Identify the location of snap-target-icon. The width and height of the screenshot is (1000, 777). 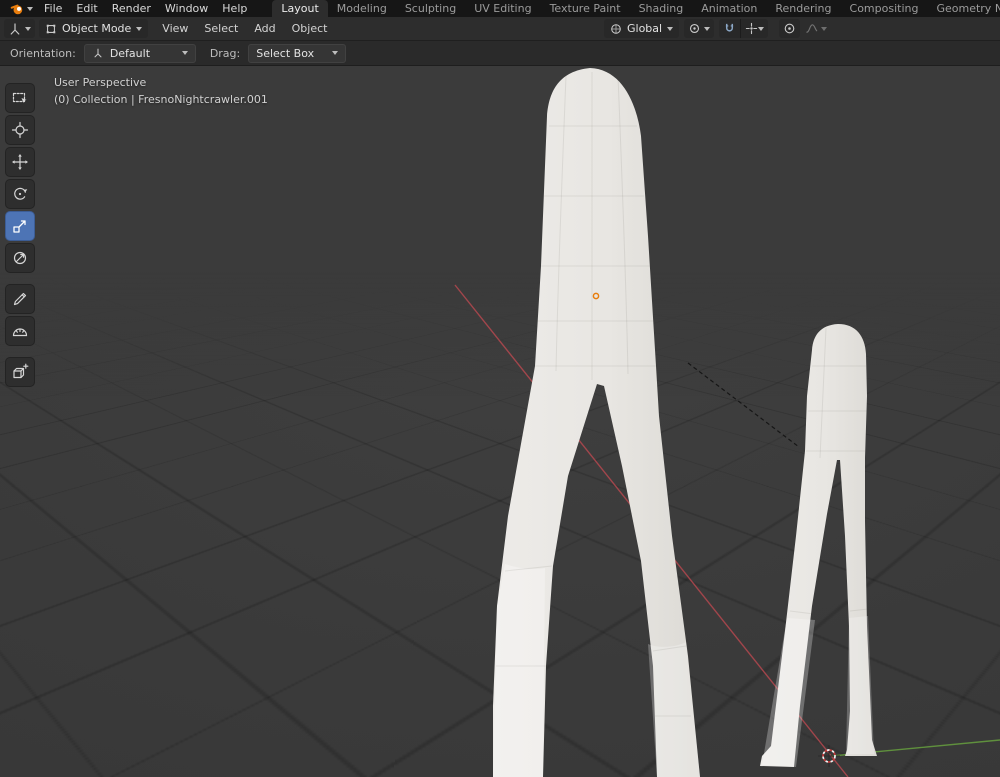
(751, 28).